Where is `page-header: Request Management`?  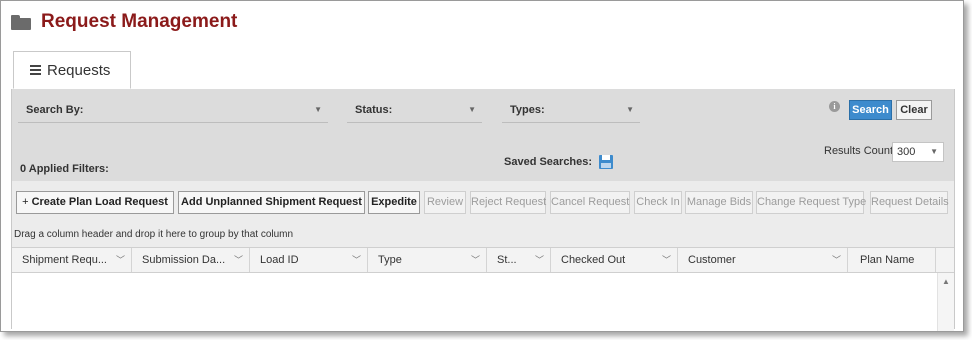
page-header: Request Management is located at coordinates (124, 22).